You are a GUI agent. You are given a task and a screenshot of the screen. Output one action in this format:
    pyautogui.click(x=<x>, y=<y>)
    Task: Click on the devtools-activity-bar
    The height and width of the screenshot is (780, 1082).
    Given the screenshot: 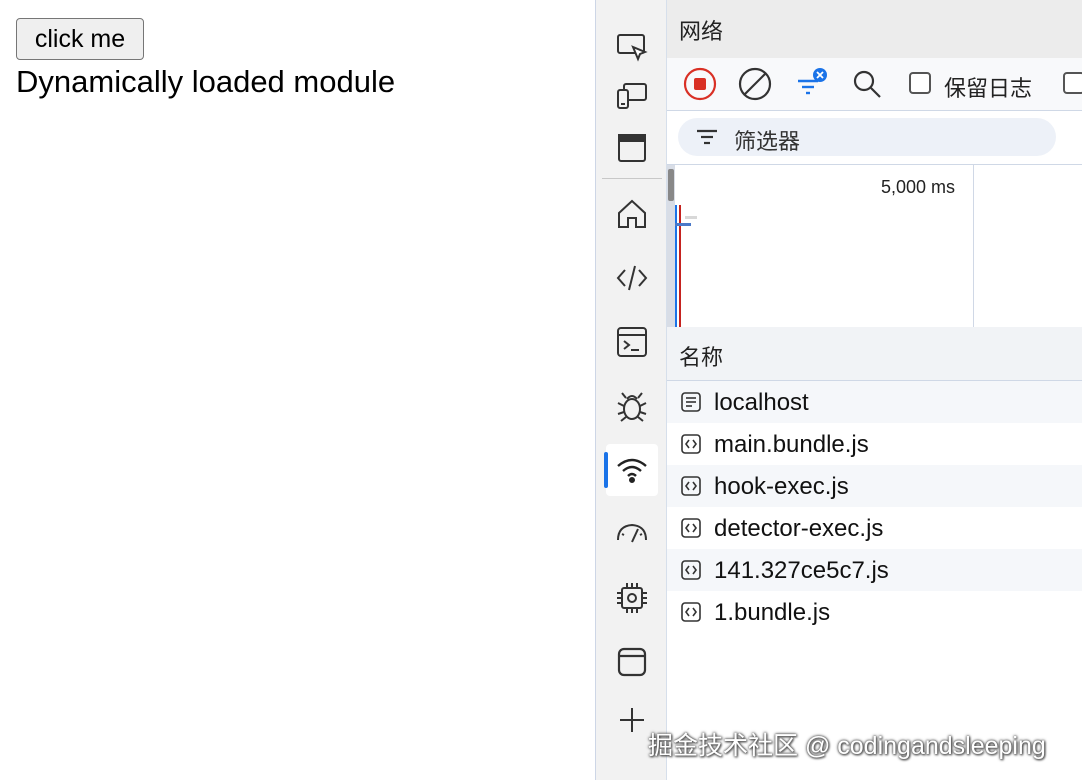 What is the action you would take?
    pyautogui.click(x=631, y=390)
    